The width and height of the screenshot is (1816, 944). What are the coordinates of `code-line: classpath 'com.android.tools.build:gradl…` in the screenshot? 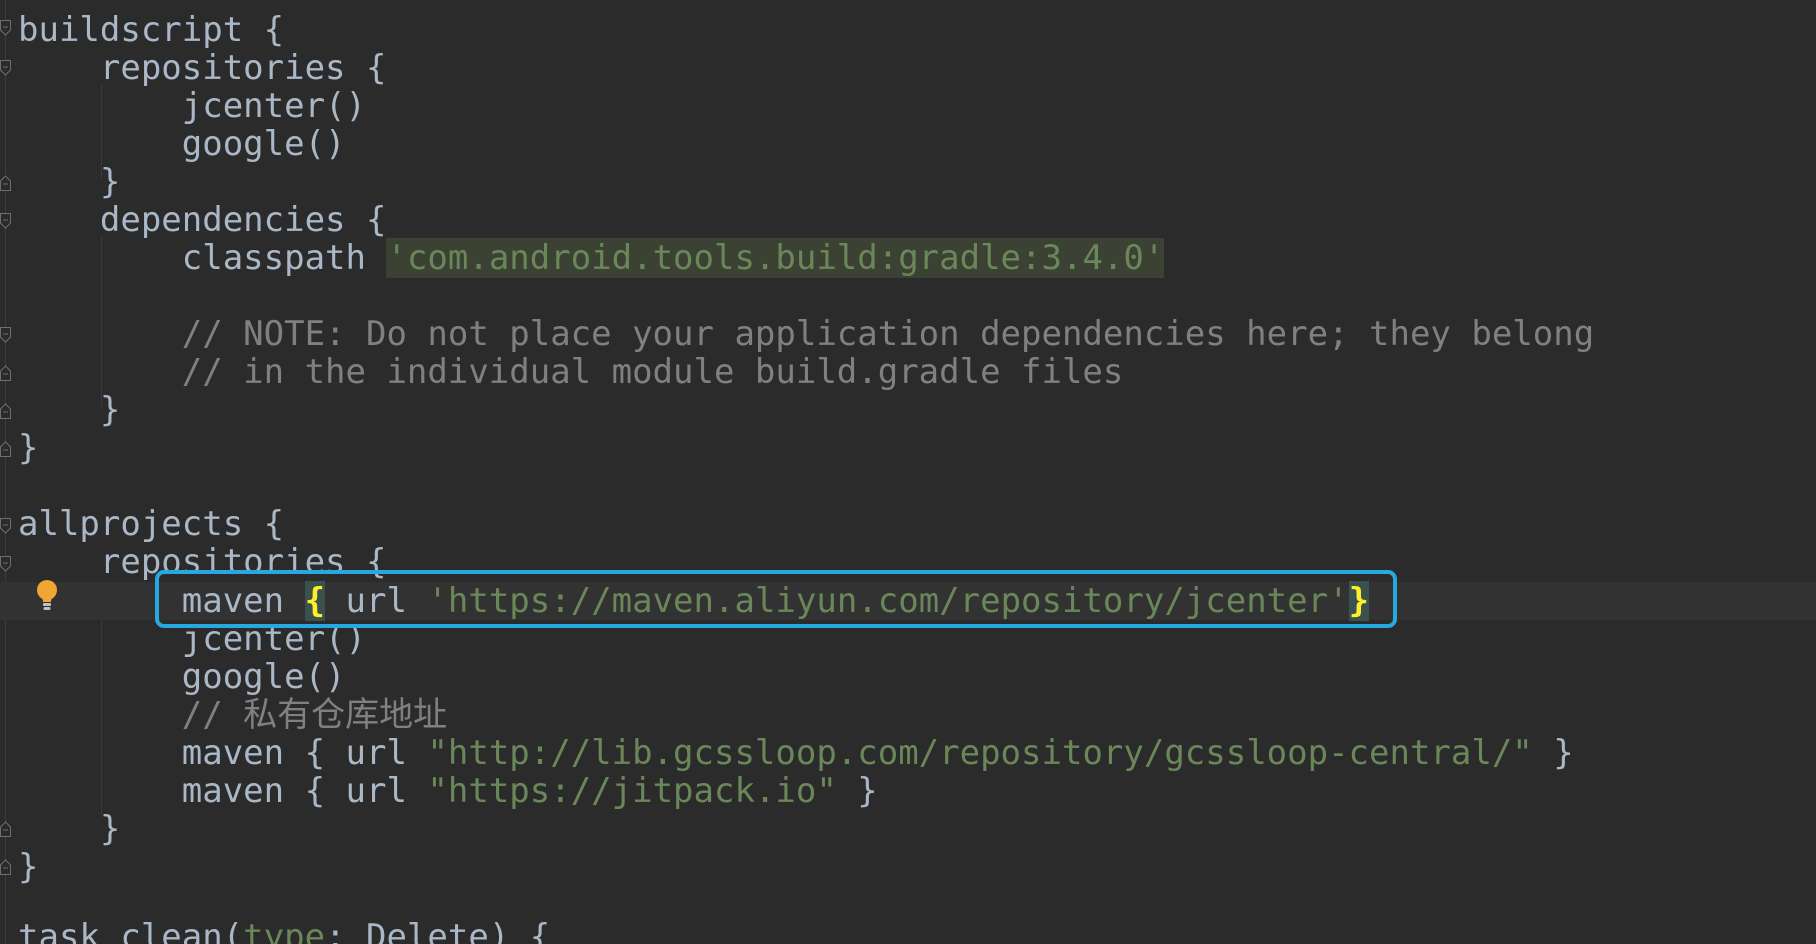 It's located at (591, 258).